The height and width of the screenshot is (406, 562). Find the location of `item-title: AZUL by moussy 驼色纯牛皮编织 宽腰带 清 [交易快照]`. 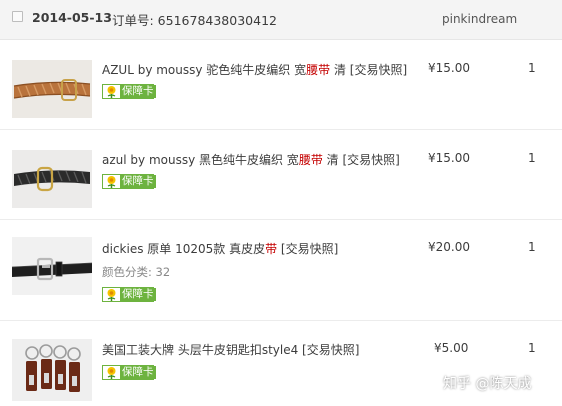

item-title: AZUL by moussy 驼色纯牛皮编织 宽腰带 清 [交易快照] is located at coordinates (254, 69).